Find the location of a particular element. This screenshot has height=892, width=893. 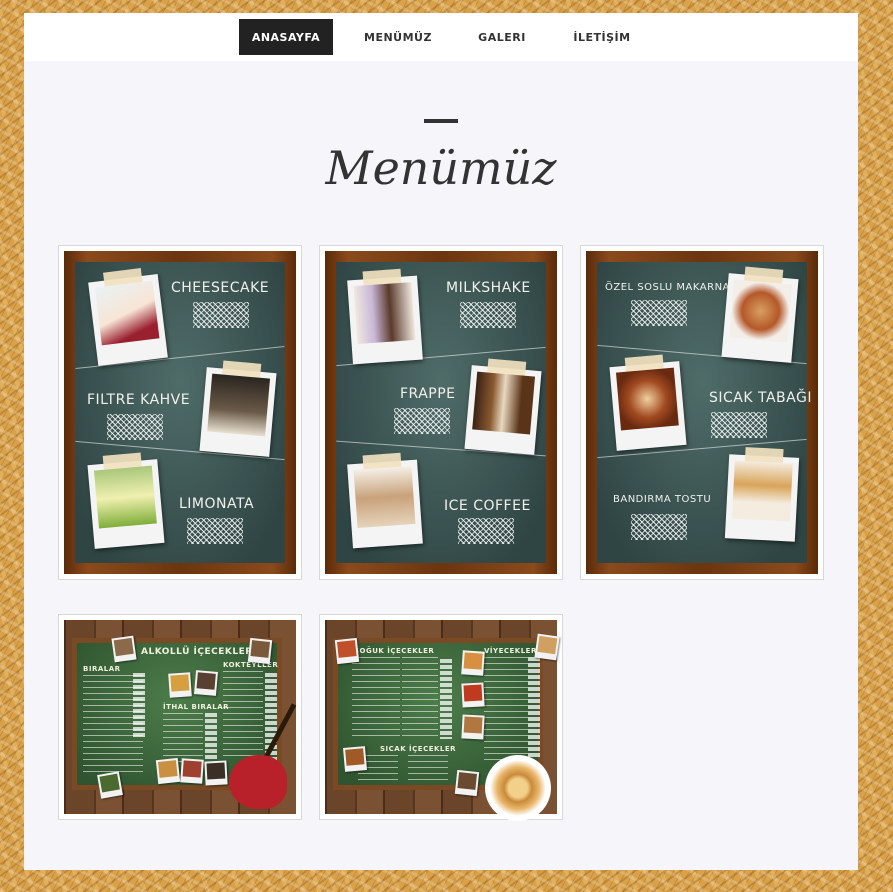

menu-item-label: MILKSHAKE is located at coordinates (488, 288).